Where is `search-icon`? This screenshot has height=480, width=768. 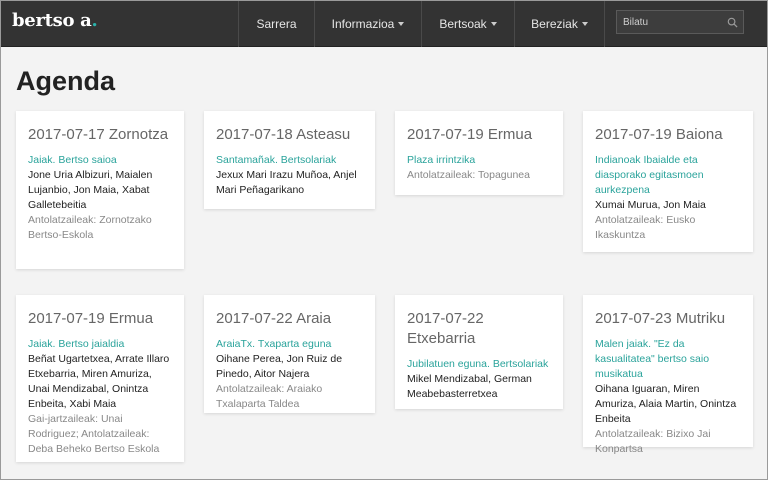 search-icon is located at coordinates (732, 22).